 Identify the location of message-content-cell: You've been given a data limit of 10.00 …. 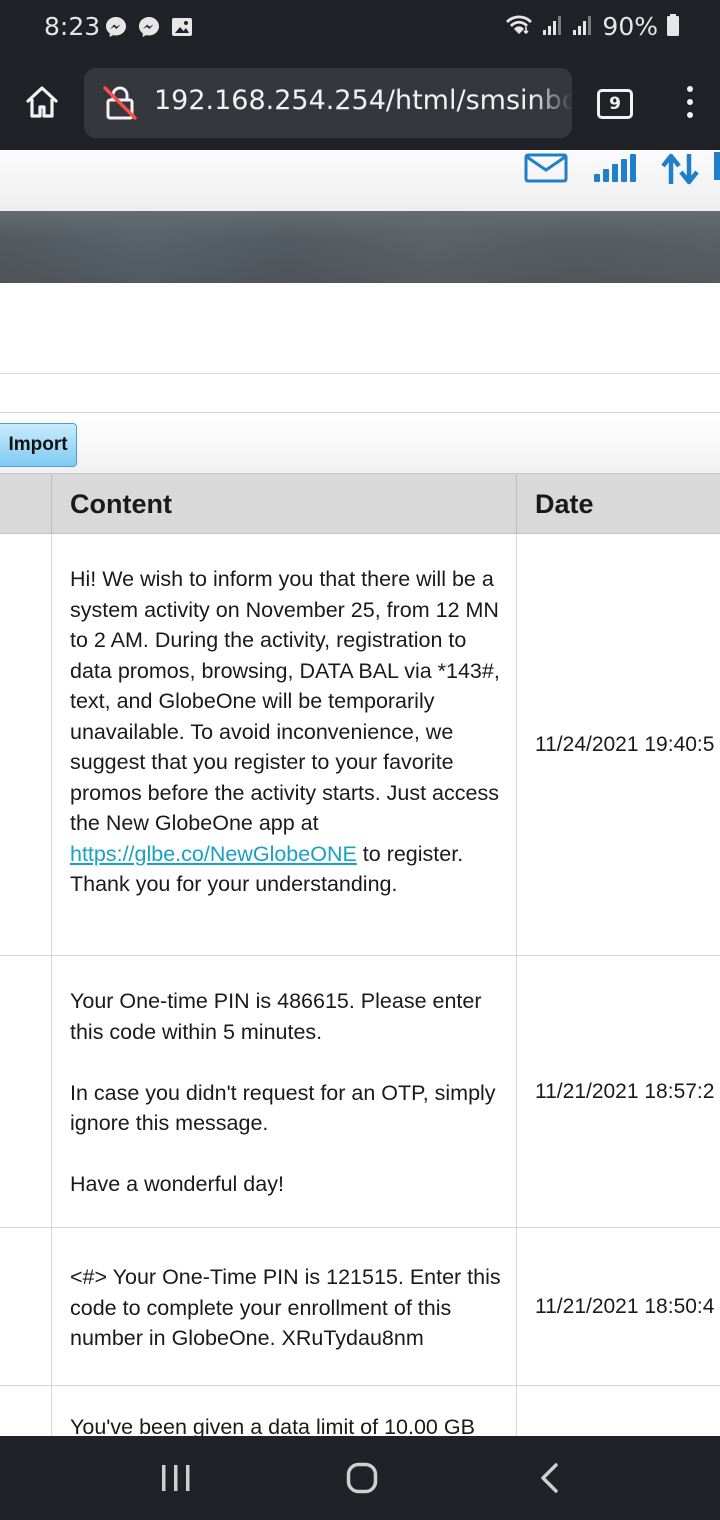
(284, 1411).